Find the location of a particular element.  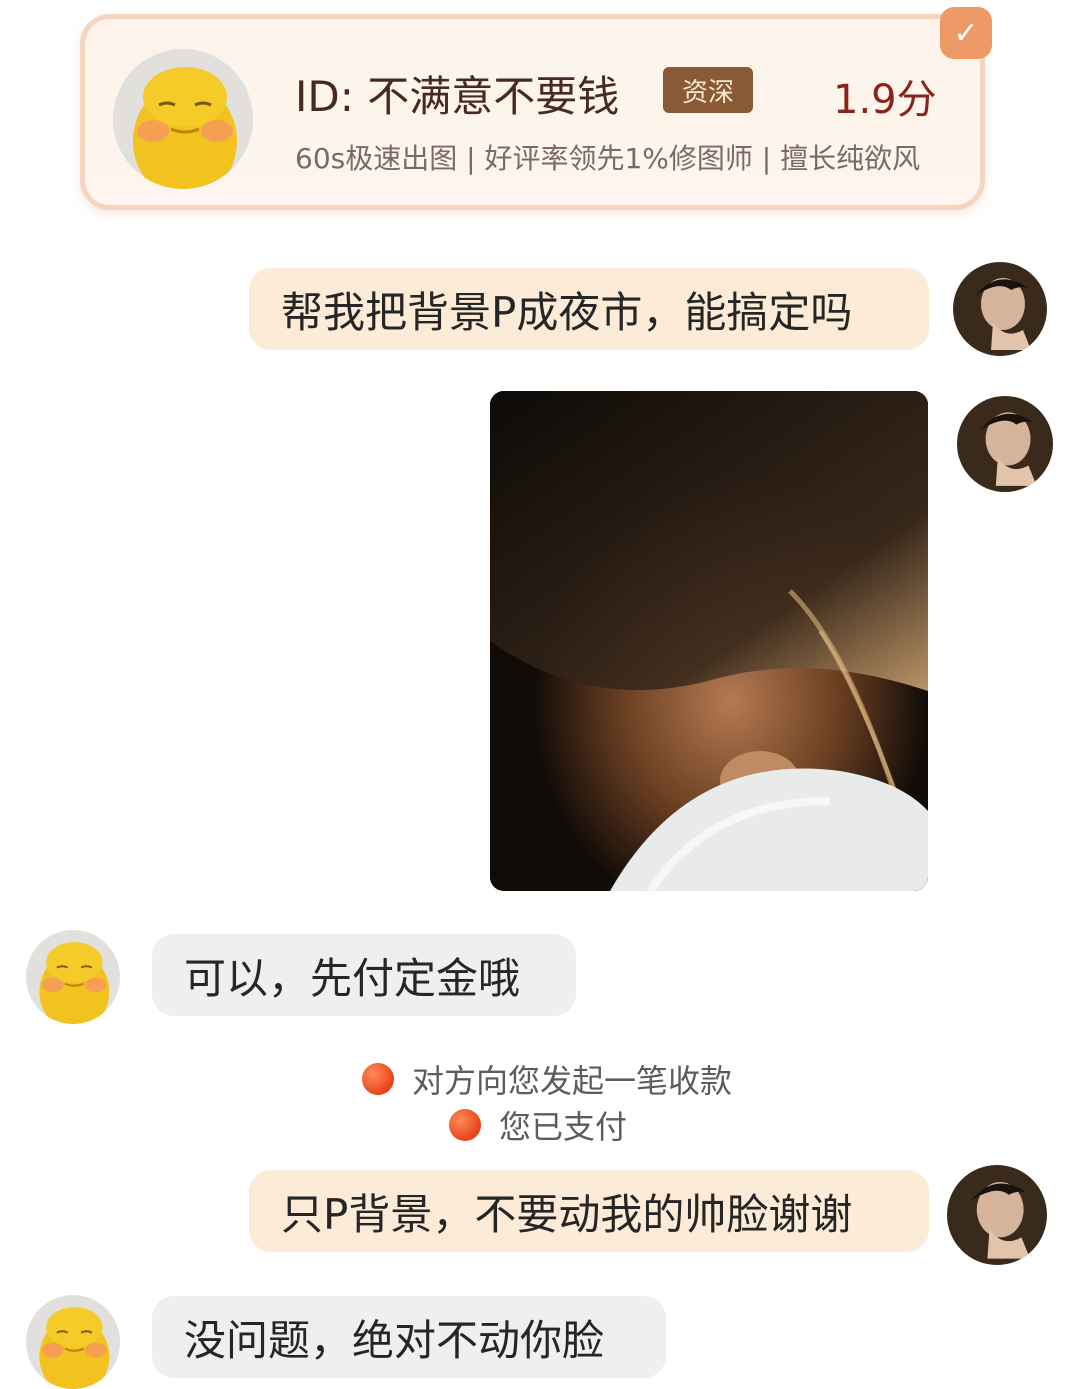

notice-text: 对方向您发起一笔收款 is located at coordinates (572, 1081).